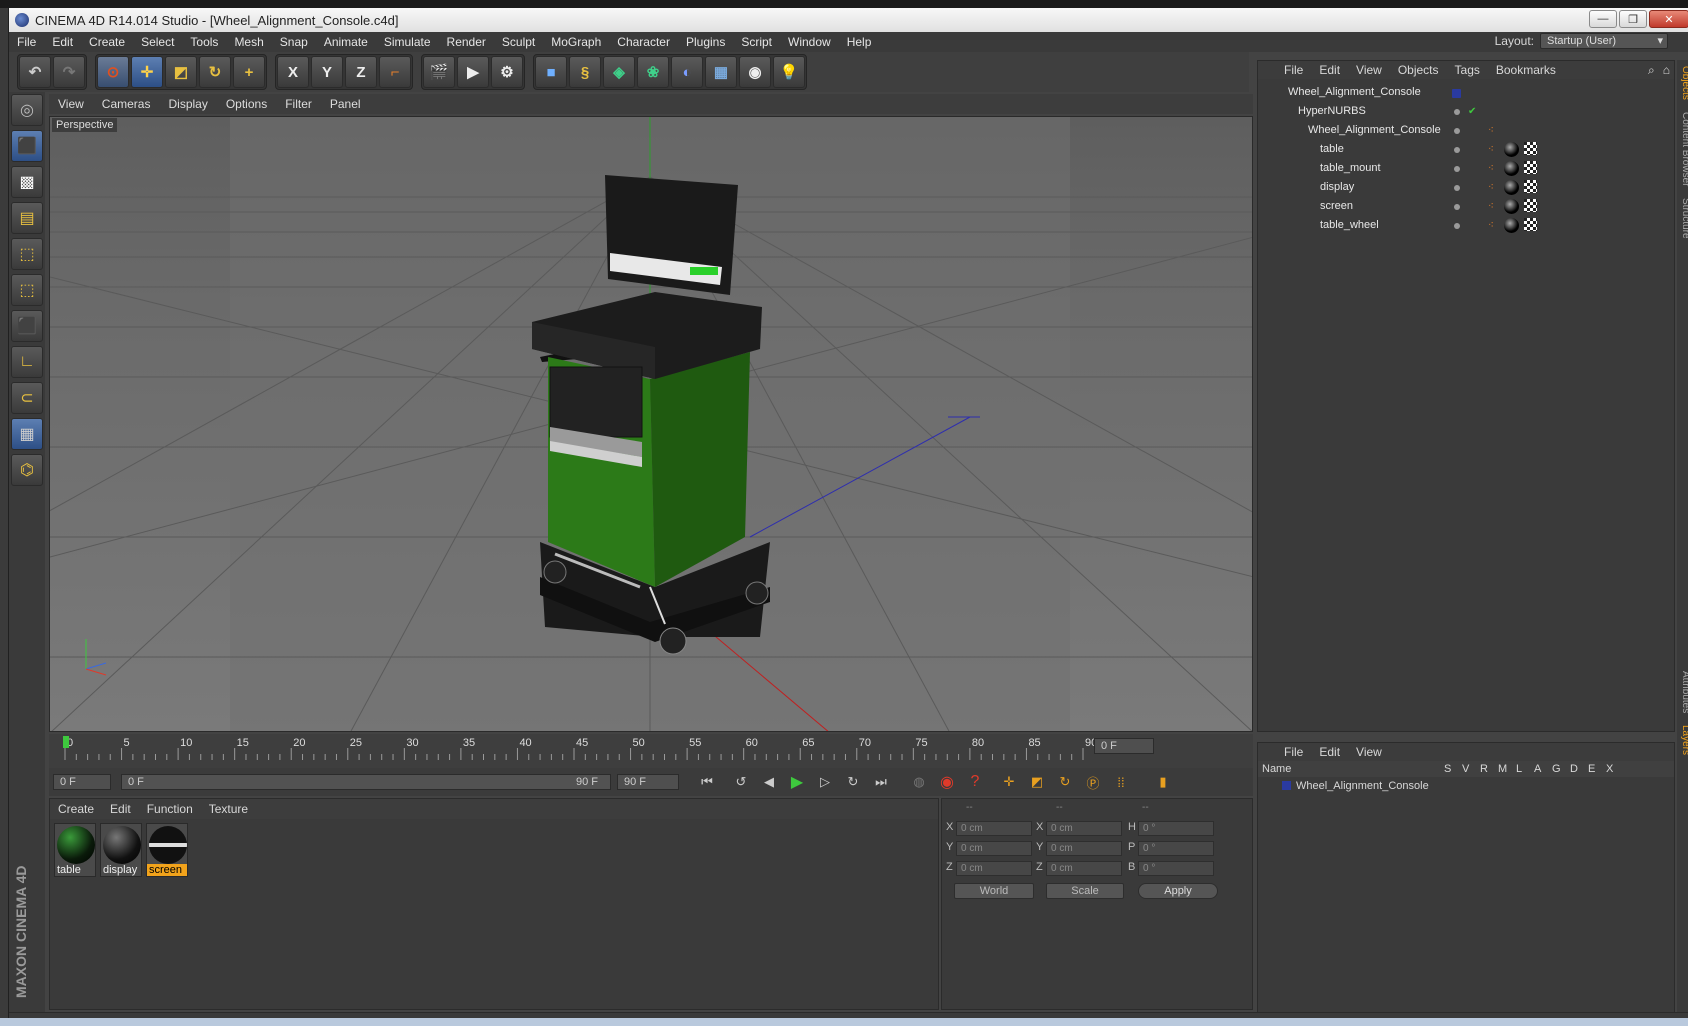 Image resolution: width=1688 pixels, height=1026 pixels. Describe the element at coordinates (994, 891) in the screenshot. I see `coordinate-mode-dropdown: World` at that location.